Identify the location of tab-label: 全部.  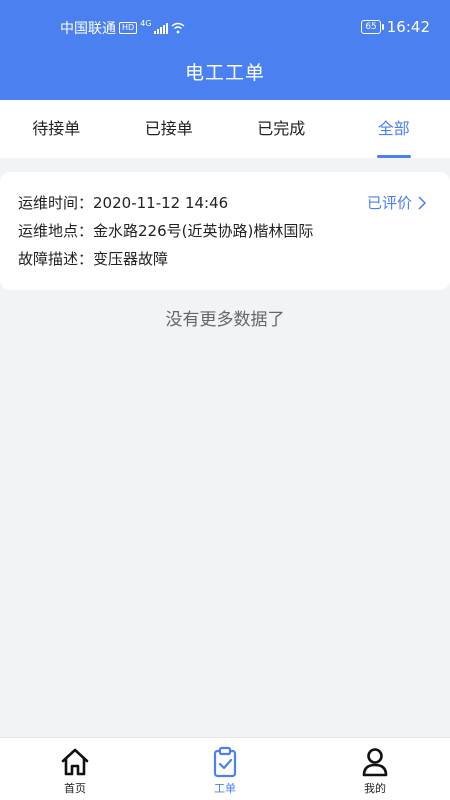
(393, 128).